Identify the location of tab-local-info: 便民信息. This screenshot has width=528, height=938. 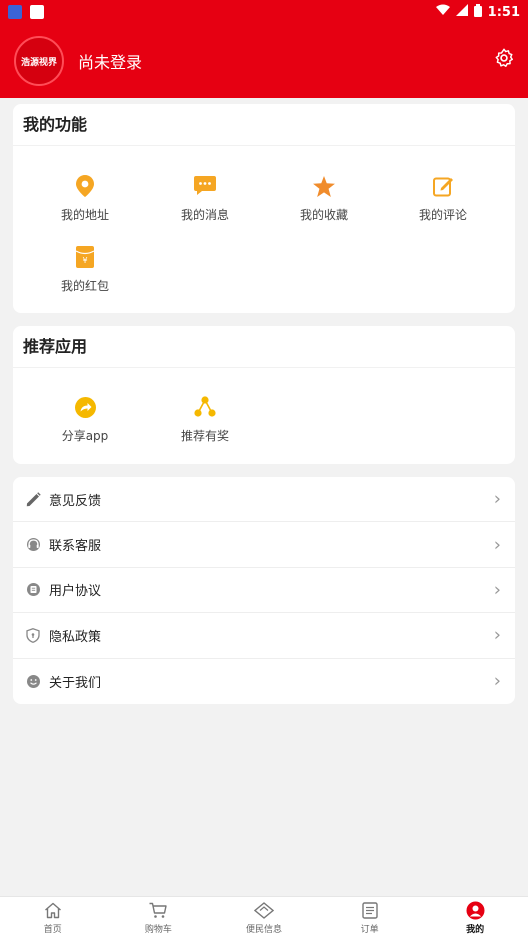
(264, 917).